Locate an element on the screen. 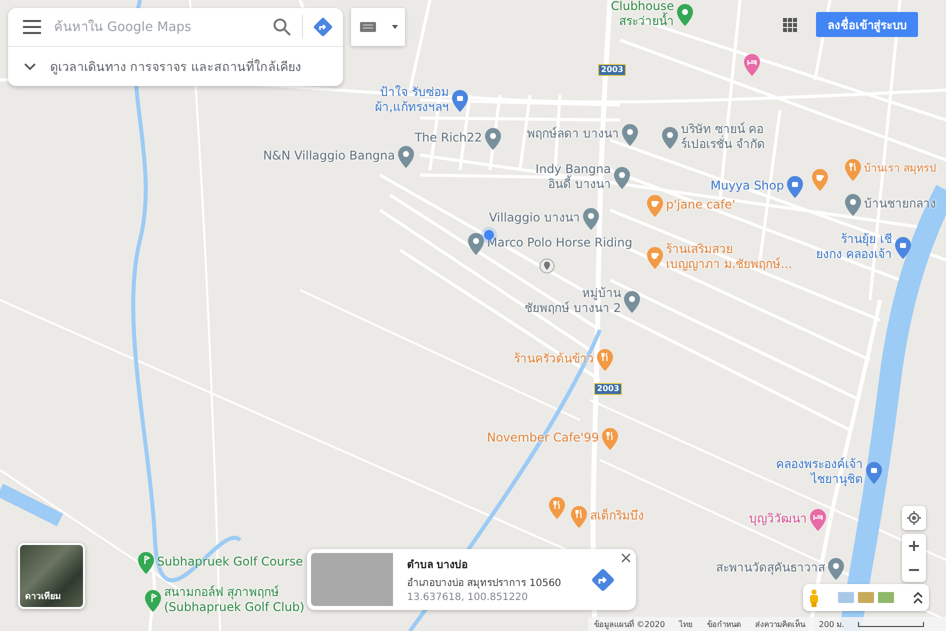 The width and height of the screenshot is (946, 631). place-label: บ้านเรา สมุทรป is located at coordinates (900, 169).